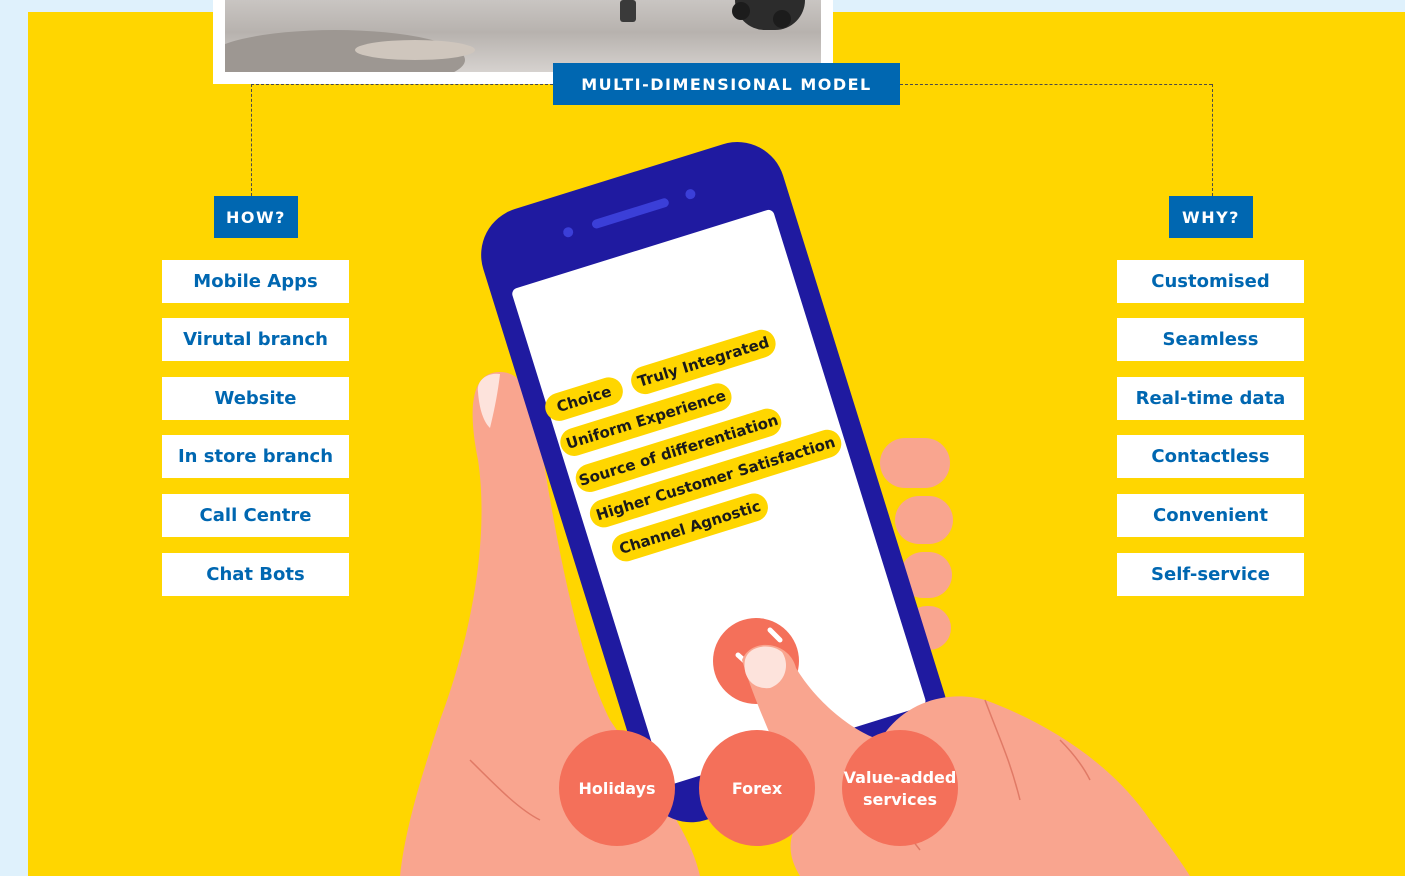 Image resolution: width=1405 pixels, height=876 pixels. I want to click on circle-forex: Forex, so click(757, 788).